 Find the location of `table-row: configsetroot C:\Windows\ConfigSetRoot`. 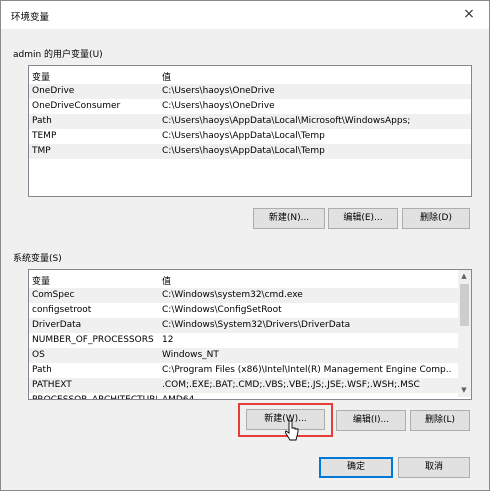

table-row: configsetroot C:\Windows\ConfigSetRoot is located at coordinates (250, 310).